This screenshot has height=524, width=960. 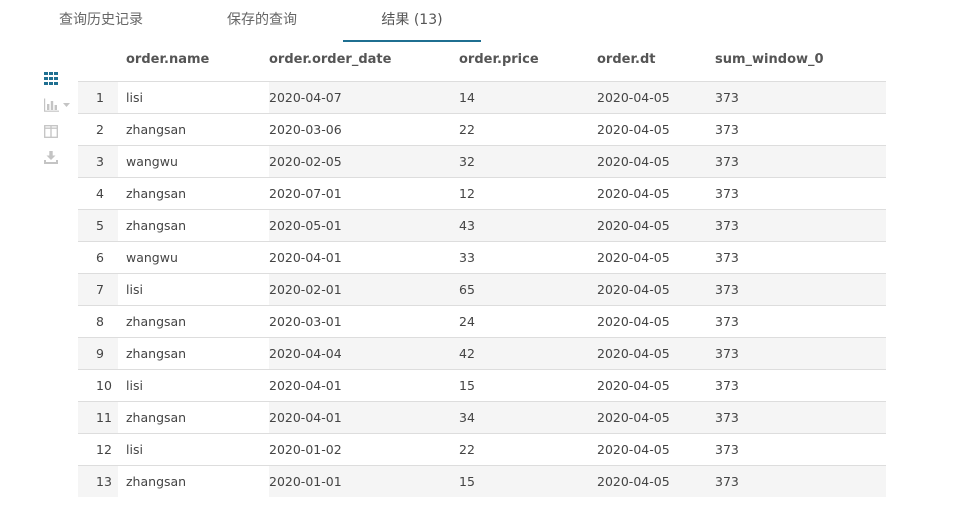 What do you see at coordinates (56, 106) in the screenshot?
I see `chart-view-button` at bounding box center [56, 106].